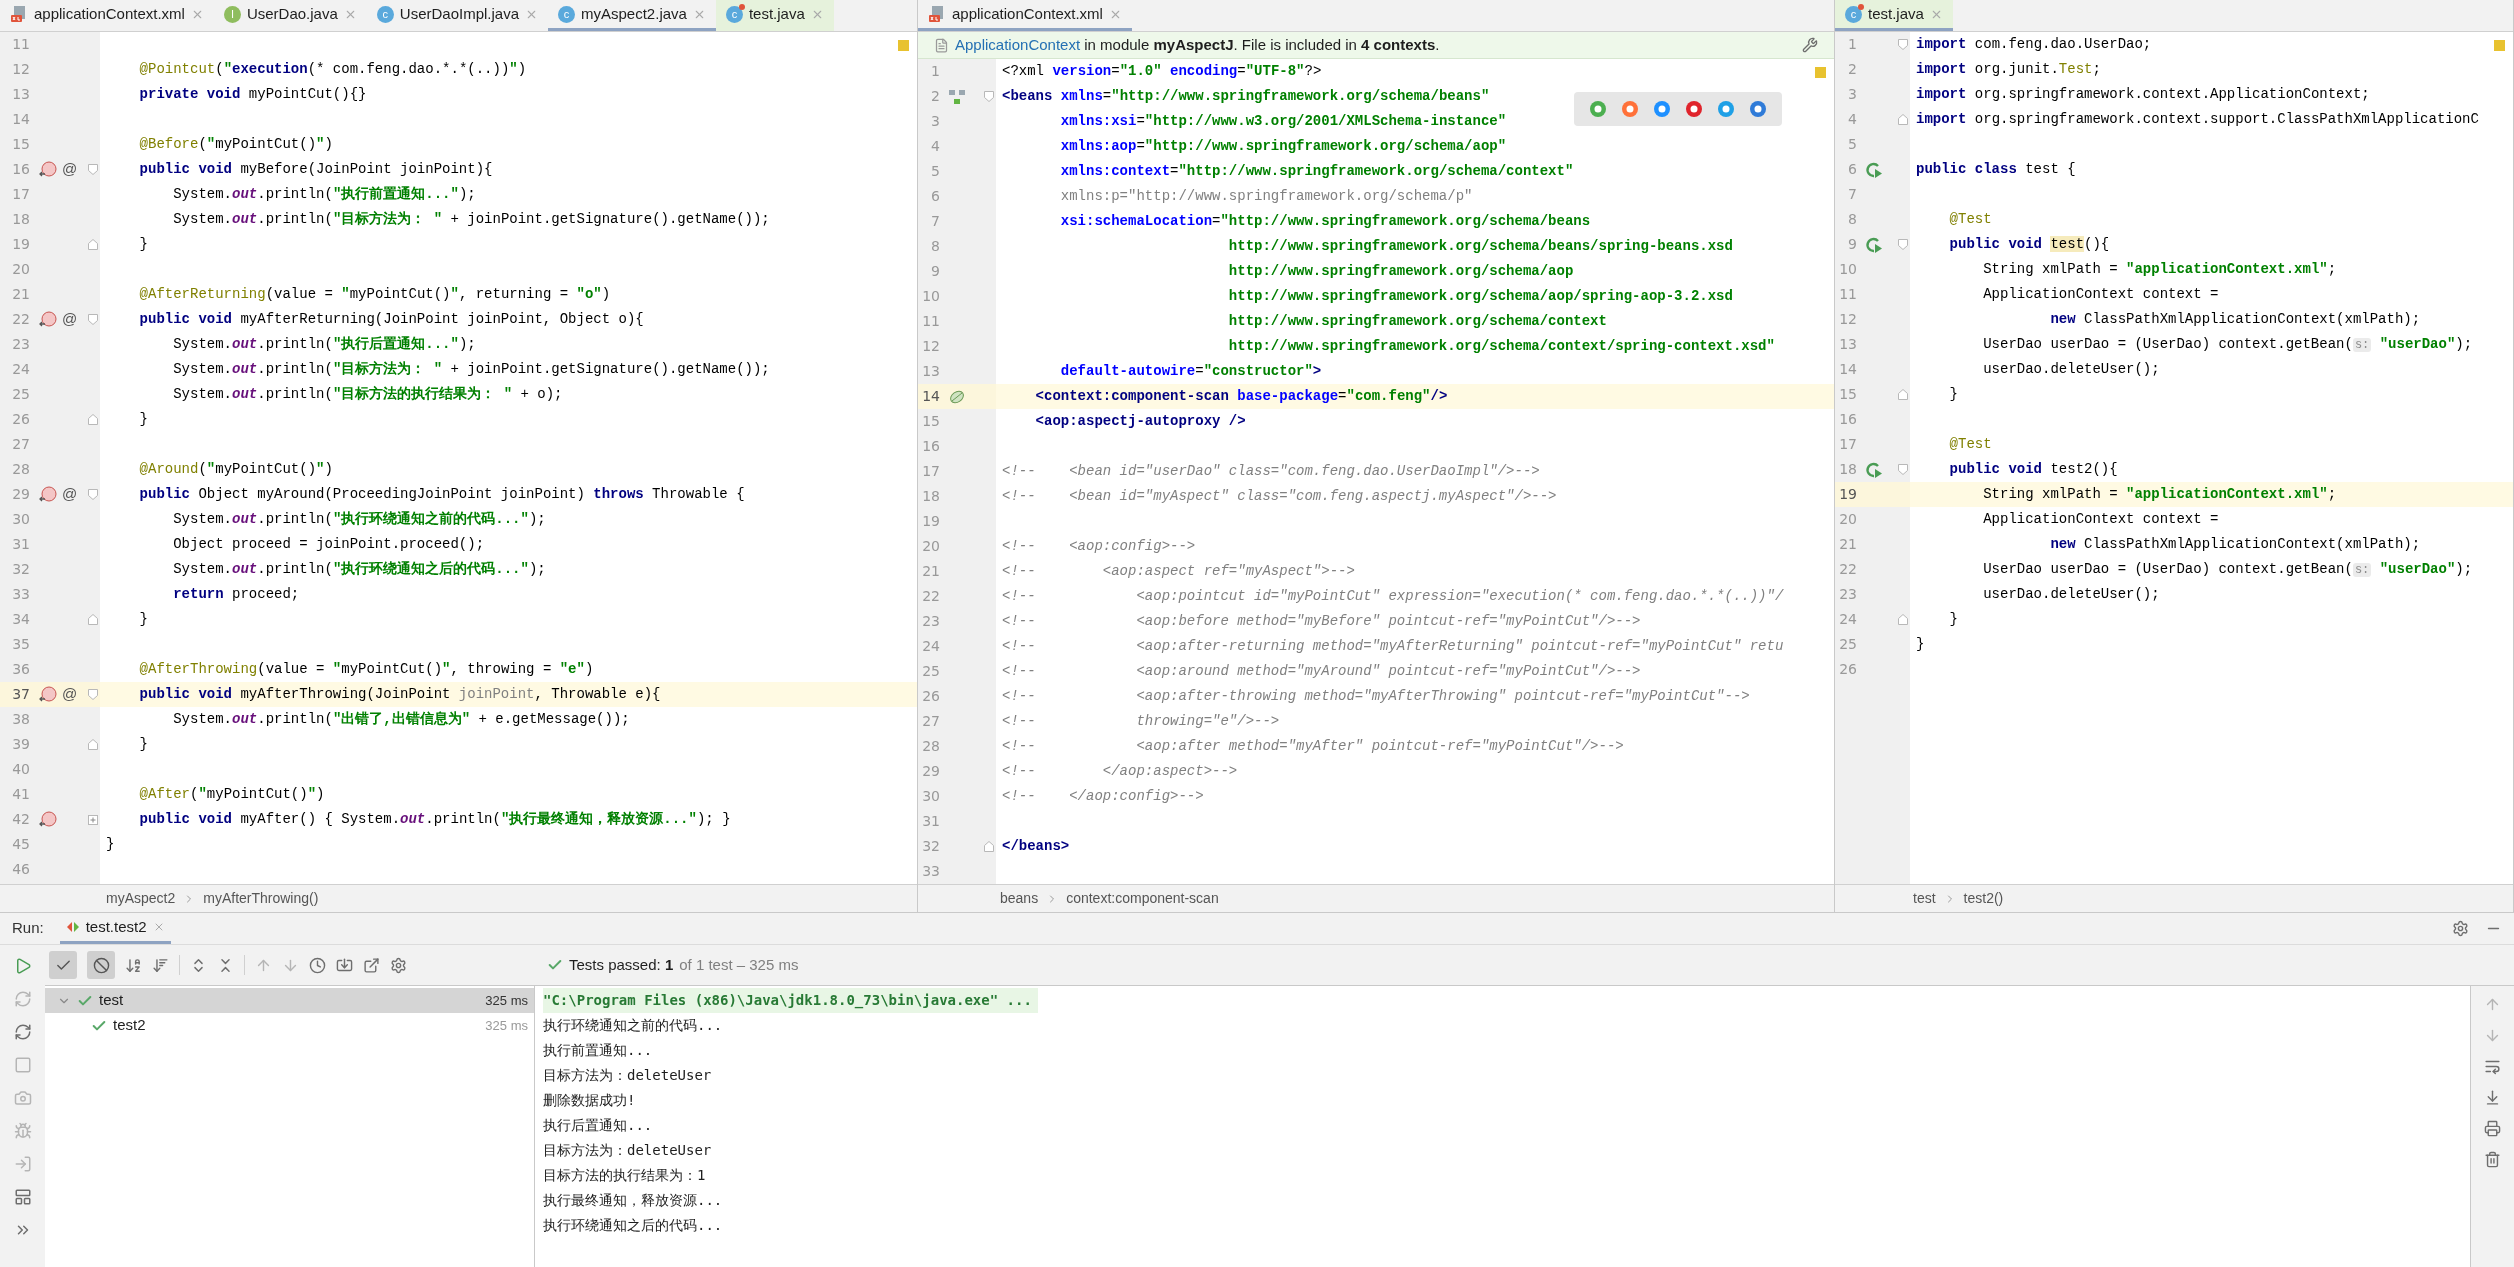 This screenshot has width=2514, height=1267. Describe the element at coordinates (930, 871) in the screenshot. I see `line-number: 33` at that location.